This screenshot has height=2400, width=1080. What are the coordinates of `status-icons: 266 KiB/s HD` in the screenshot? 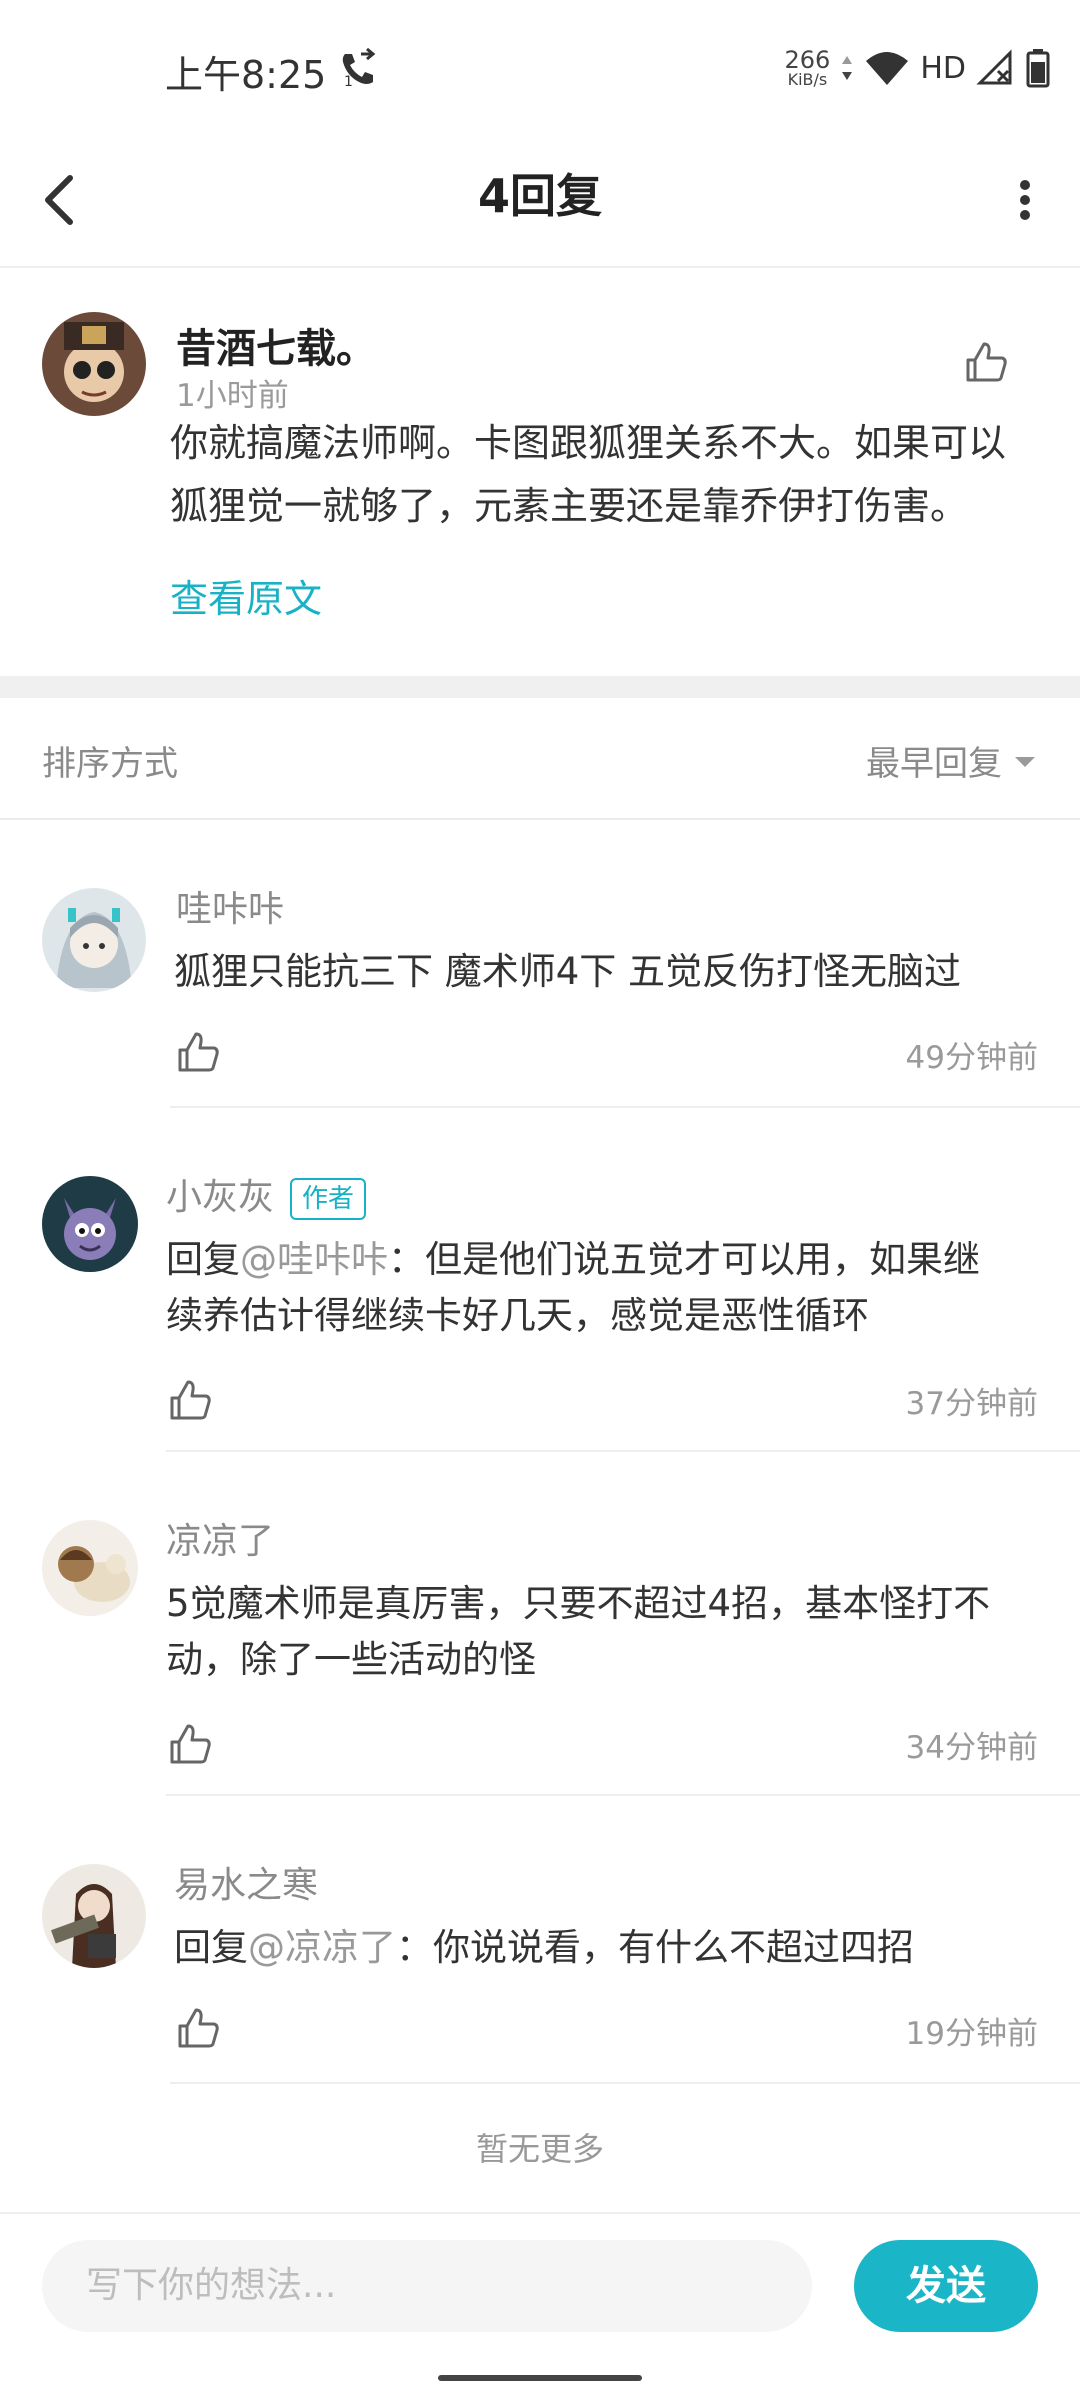 It's located at (917, 68).